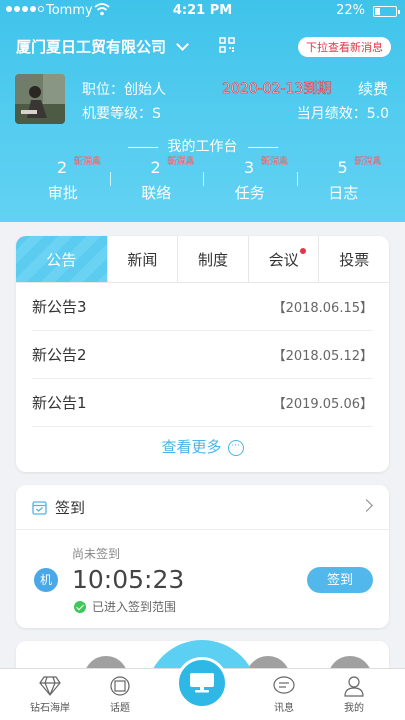  Describe the element at coordinates (202, 507) in the screenshot. I see `checkin-header: 签到` at that location.